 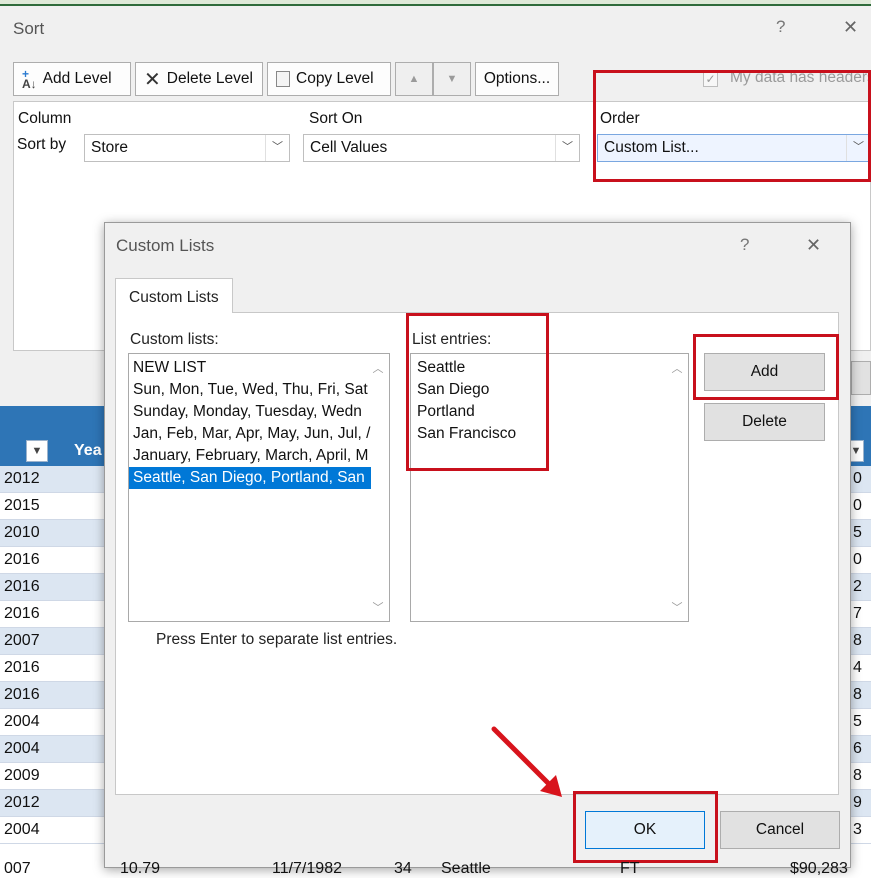 What do you see at coordinates (645, 827) in the screenshot?
I see `annotation-box-ok` at bounding box center [645, 827].